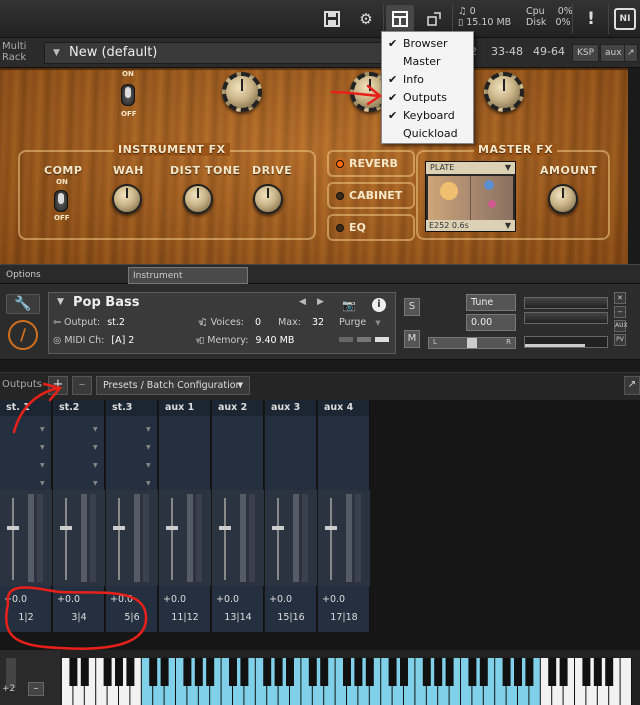 The height and width of the screenshot is (705, 640). What do you see at coordinates (371, 195) in the screenshot?
I see `cabinet-button: CABINET` at bounding box center [371, 195].